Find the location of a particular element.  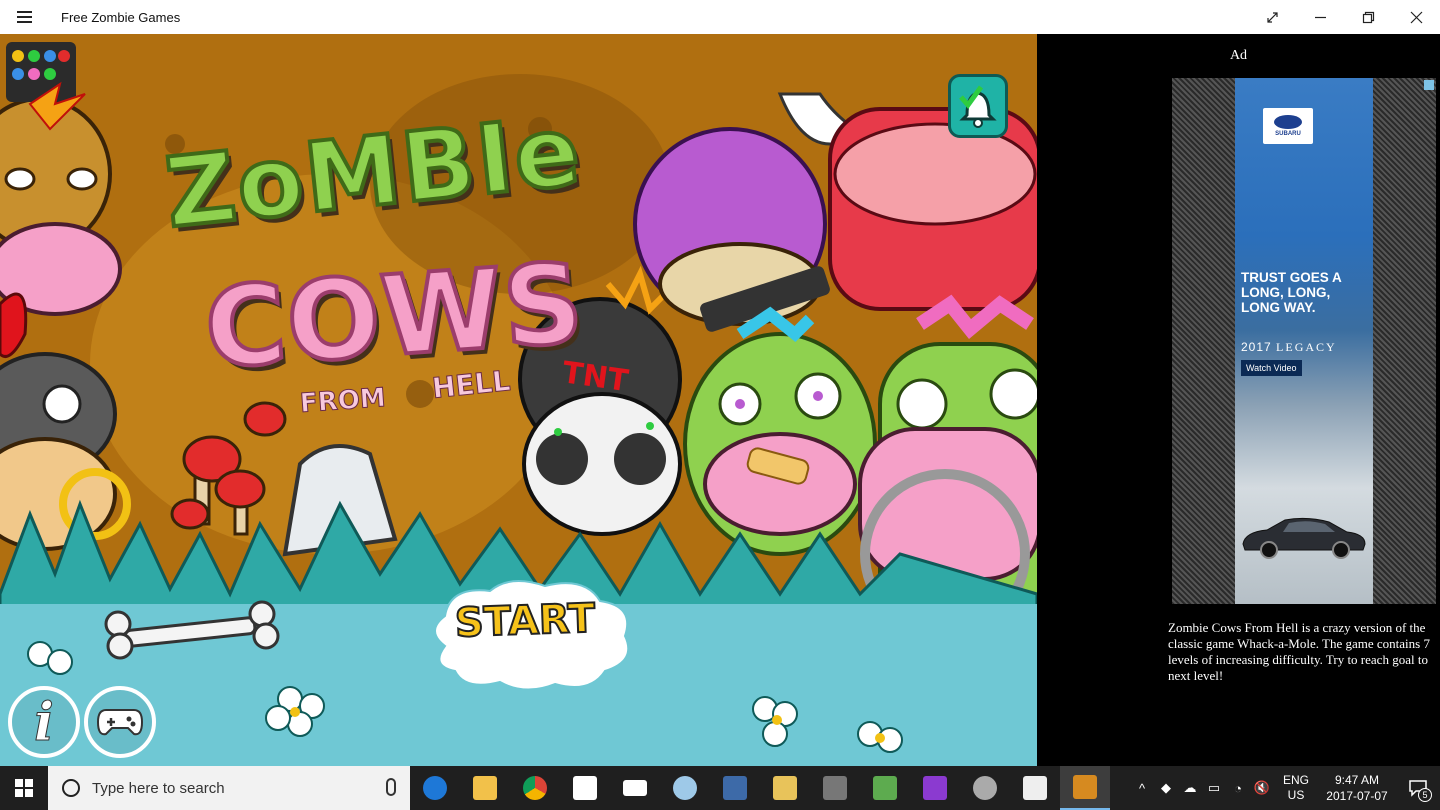

windows-start-icon is located at coordinates (24, 788).